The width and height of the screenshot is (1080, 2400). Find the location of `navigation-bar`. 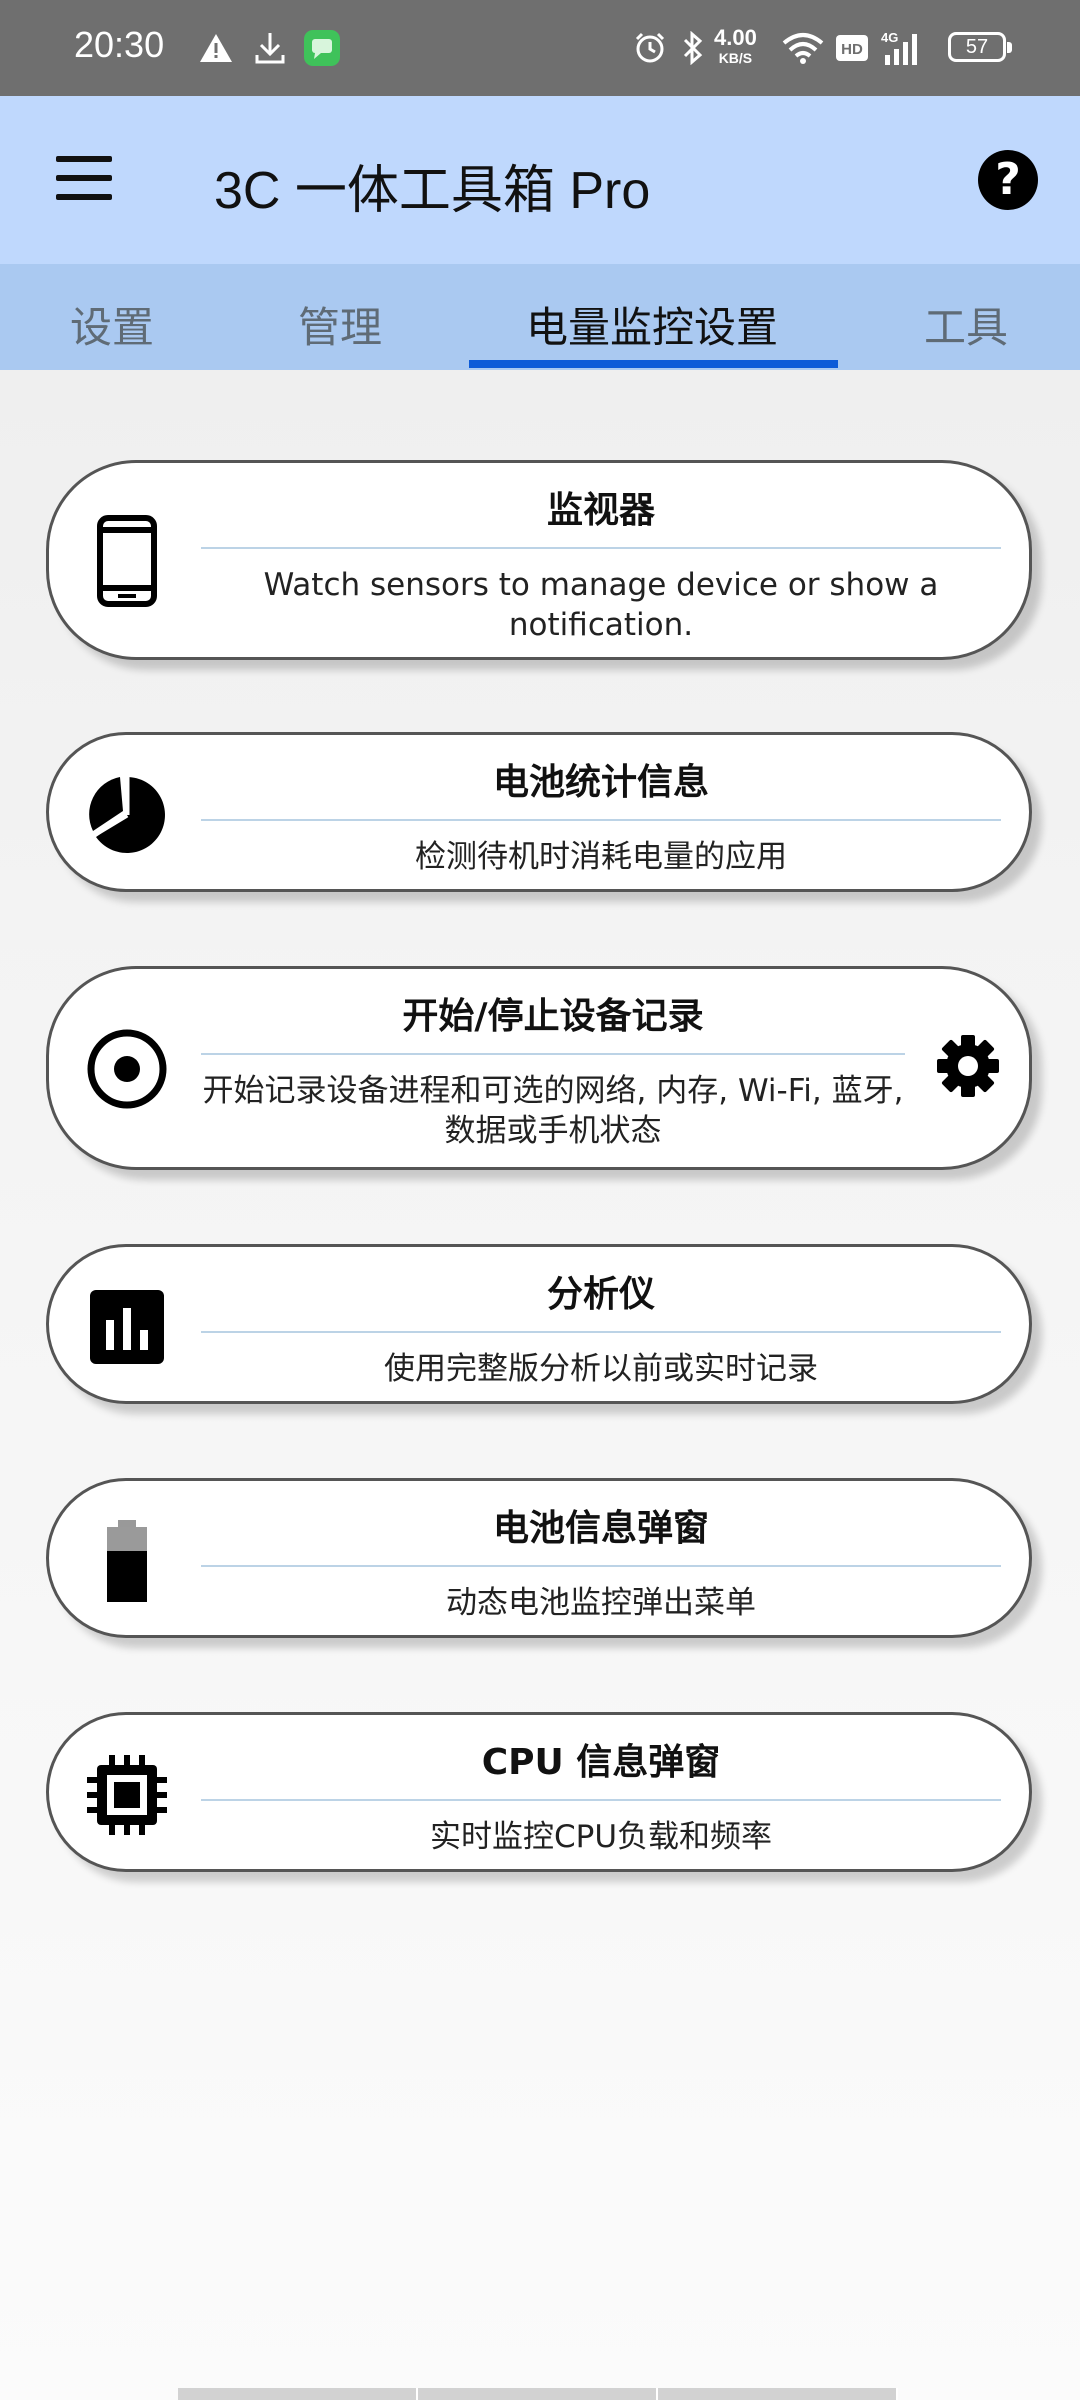

navigation-bar is located at coordinates (538, 2394).